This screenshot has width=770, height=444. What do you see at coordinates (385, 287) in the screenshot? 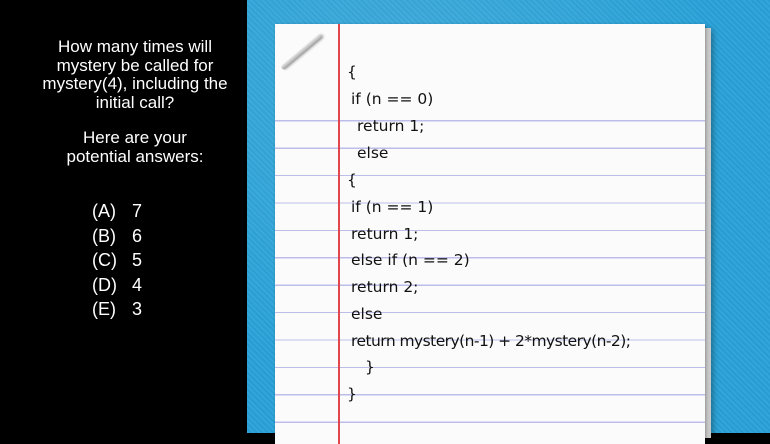
I see `code-line: return 2;` at bounding box center [385, 287].